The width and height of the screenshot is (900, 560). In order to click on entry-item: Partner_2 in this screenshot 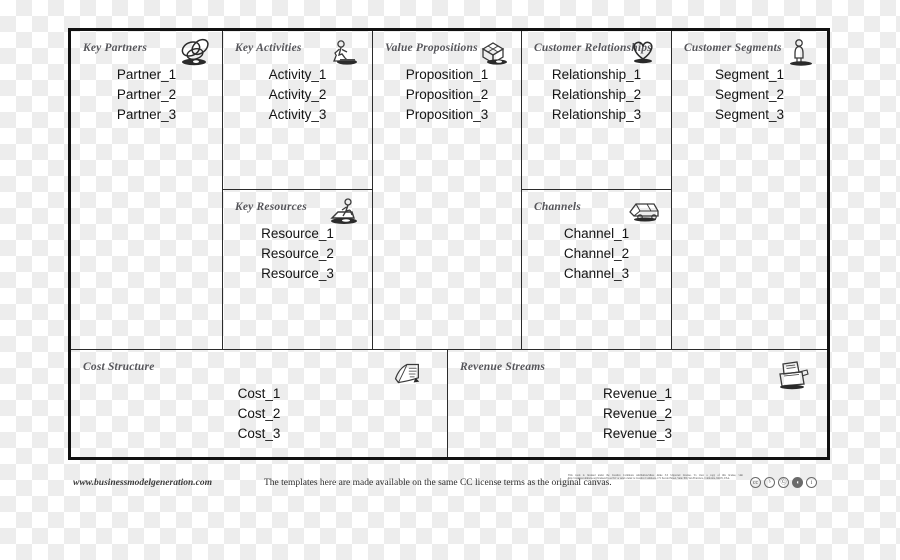, I will do `click(146, 94)`.